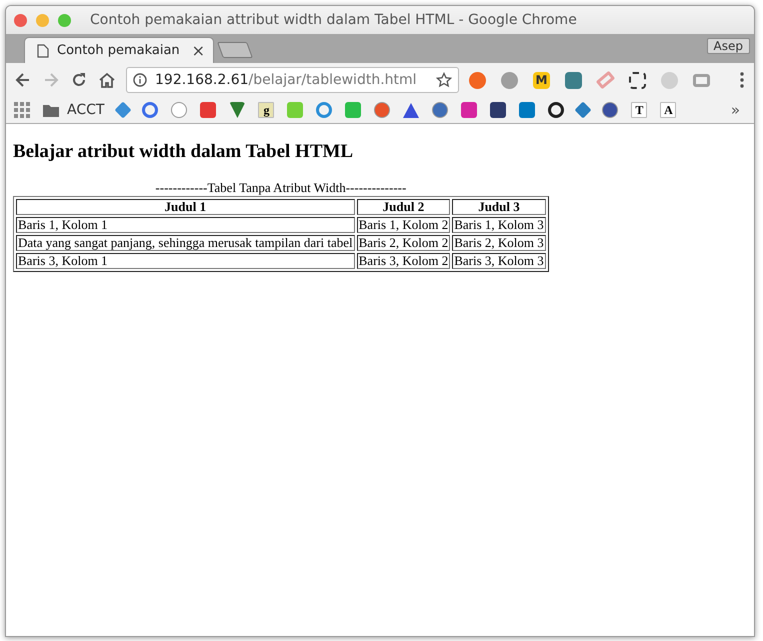 The width and height of the screenshot is (763, 641). What do you see at coordinates (235, 50) in the screenshot?
I see `new-tab-button` at bounding box center [235, 50].